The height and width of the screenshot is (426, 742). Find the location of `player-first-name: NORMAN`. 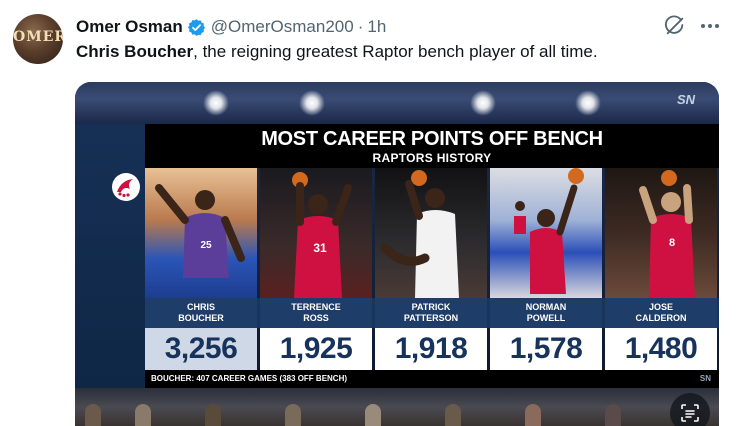

player-first-name: NORMAN is located at coordinates (546, 307).